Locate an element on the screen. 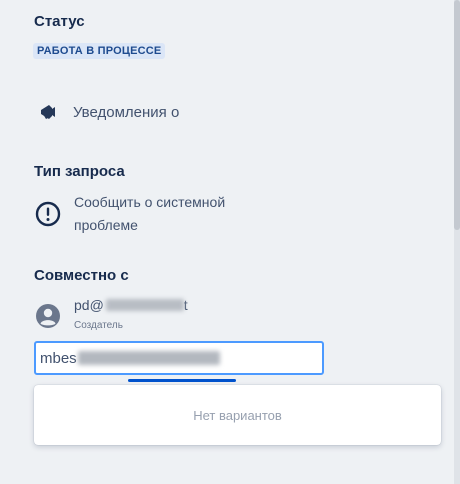  user-avatar-icon is located at coordinates (48, 316).